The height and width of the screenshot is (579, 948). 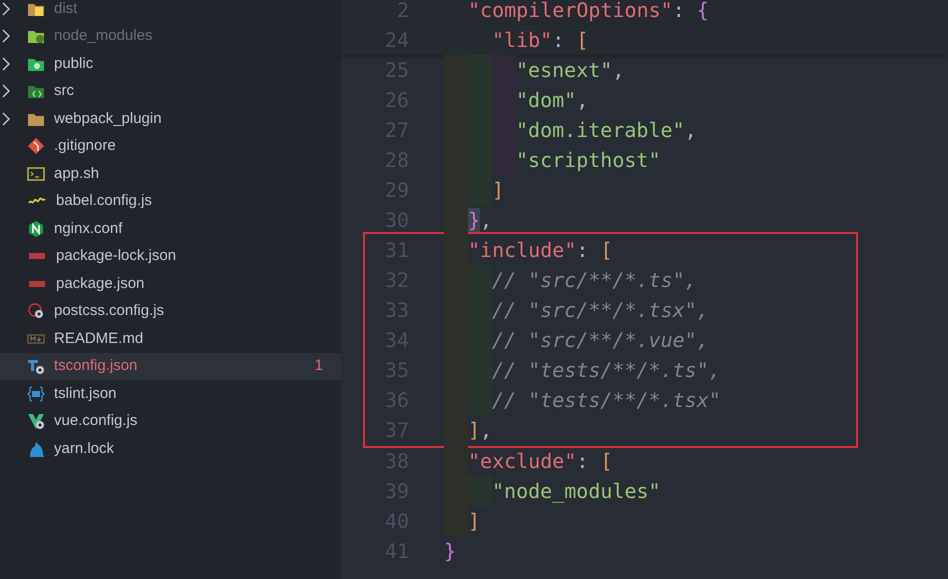 What do you see at coordinates (540, 461) in the screenshot?
I see `code-line: "exclude": [` at bounding box center [540, 461].